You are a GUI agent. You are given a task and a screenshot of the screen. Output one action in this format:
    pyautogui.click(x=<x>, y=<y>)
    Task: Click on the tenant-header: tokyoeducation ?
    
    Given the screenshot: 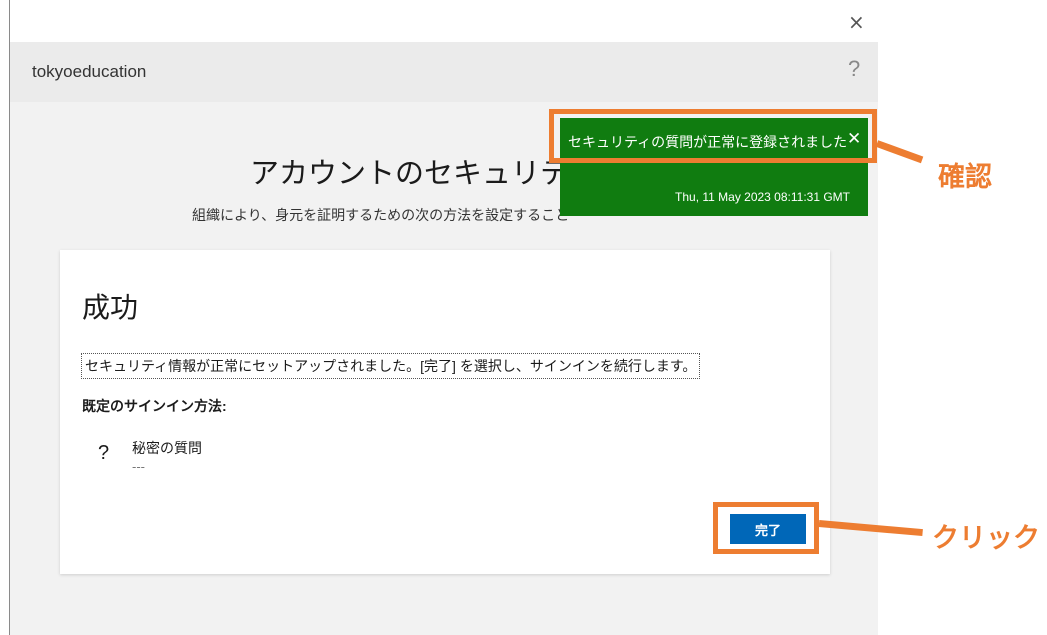 What is the action you would take?
    pyautogui.click(x=444, y=72)
    